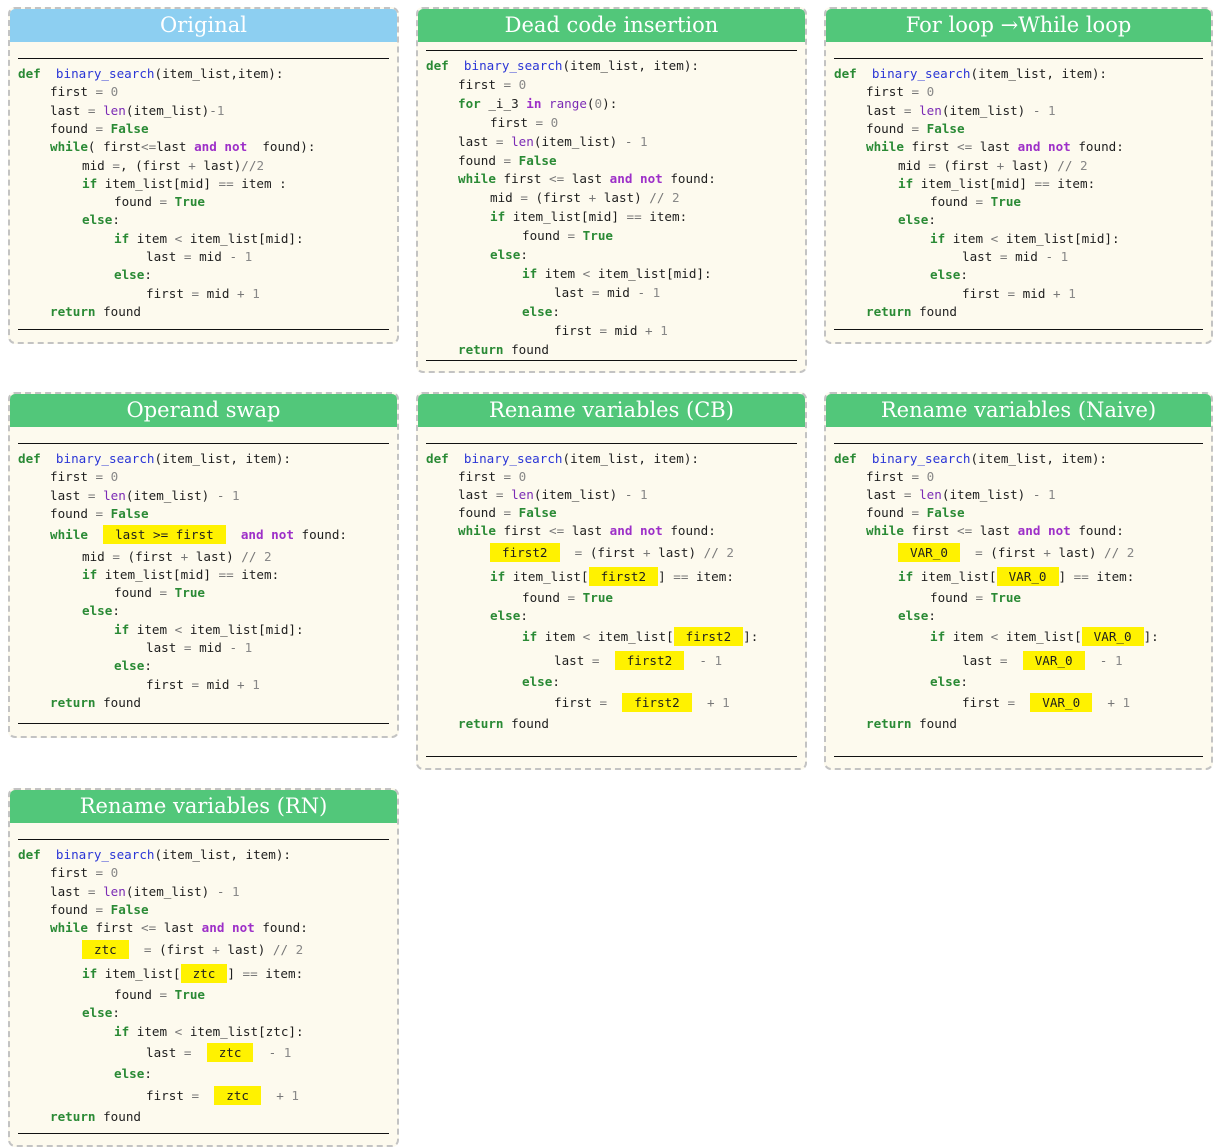  I want to click on highlighted-token: ztc, so click(204, 973).